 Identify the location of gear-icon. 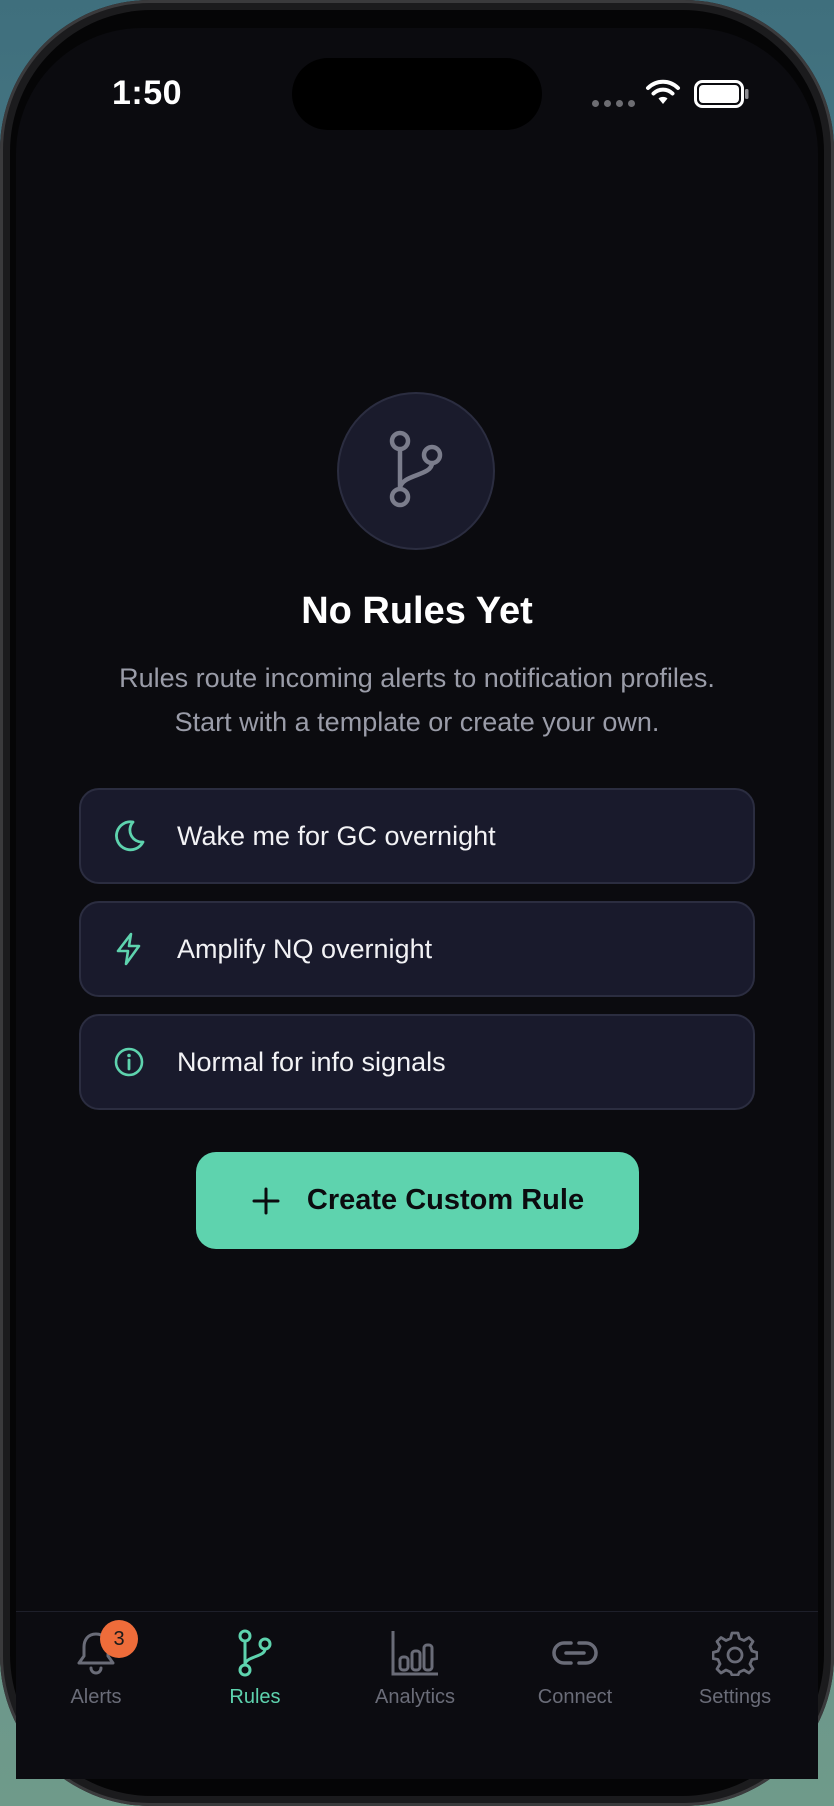
(735, 1653).